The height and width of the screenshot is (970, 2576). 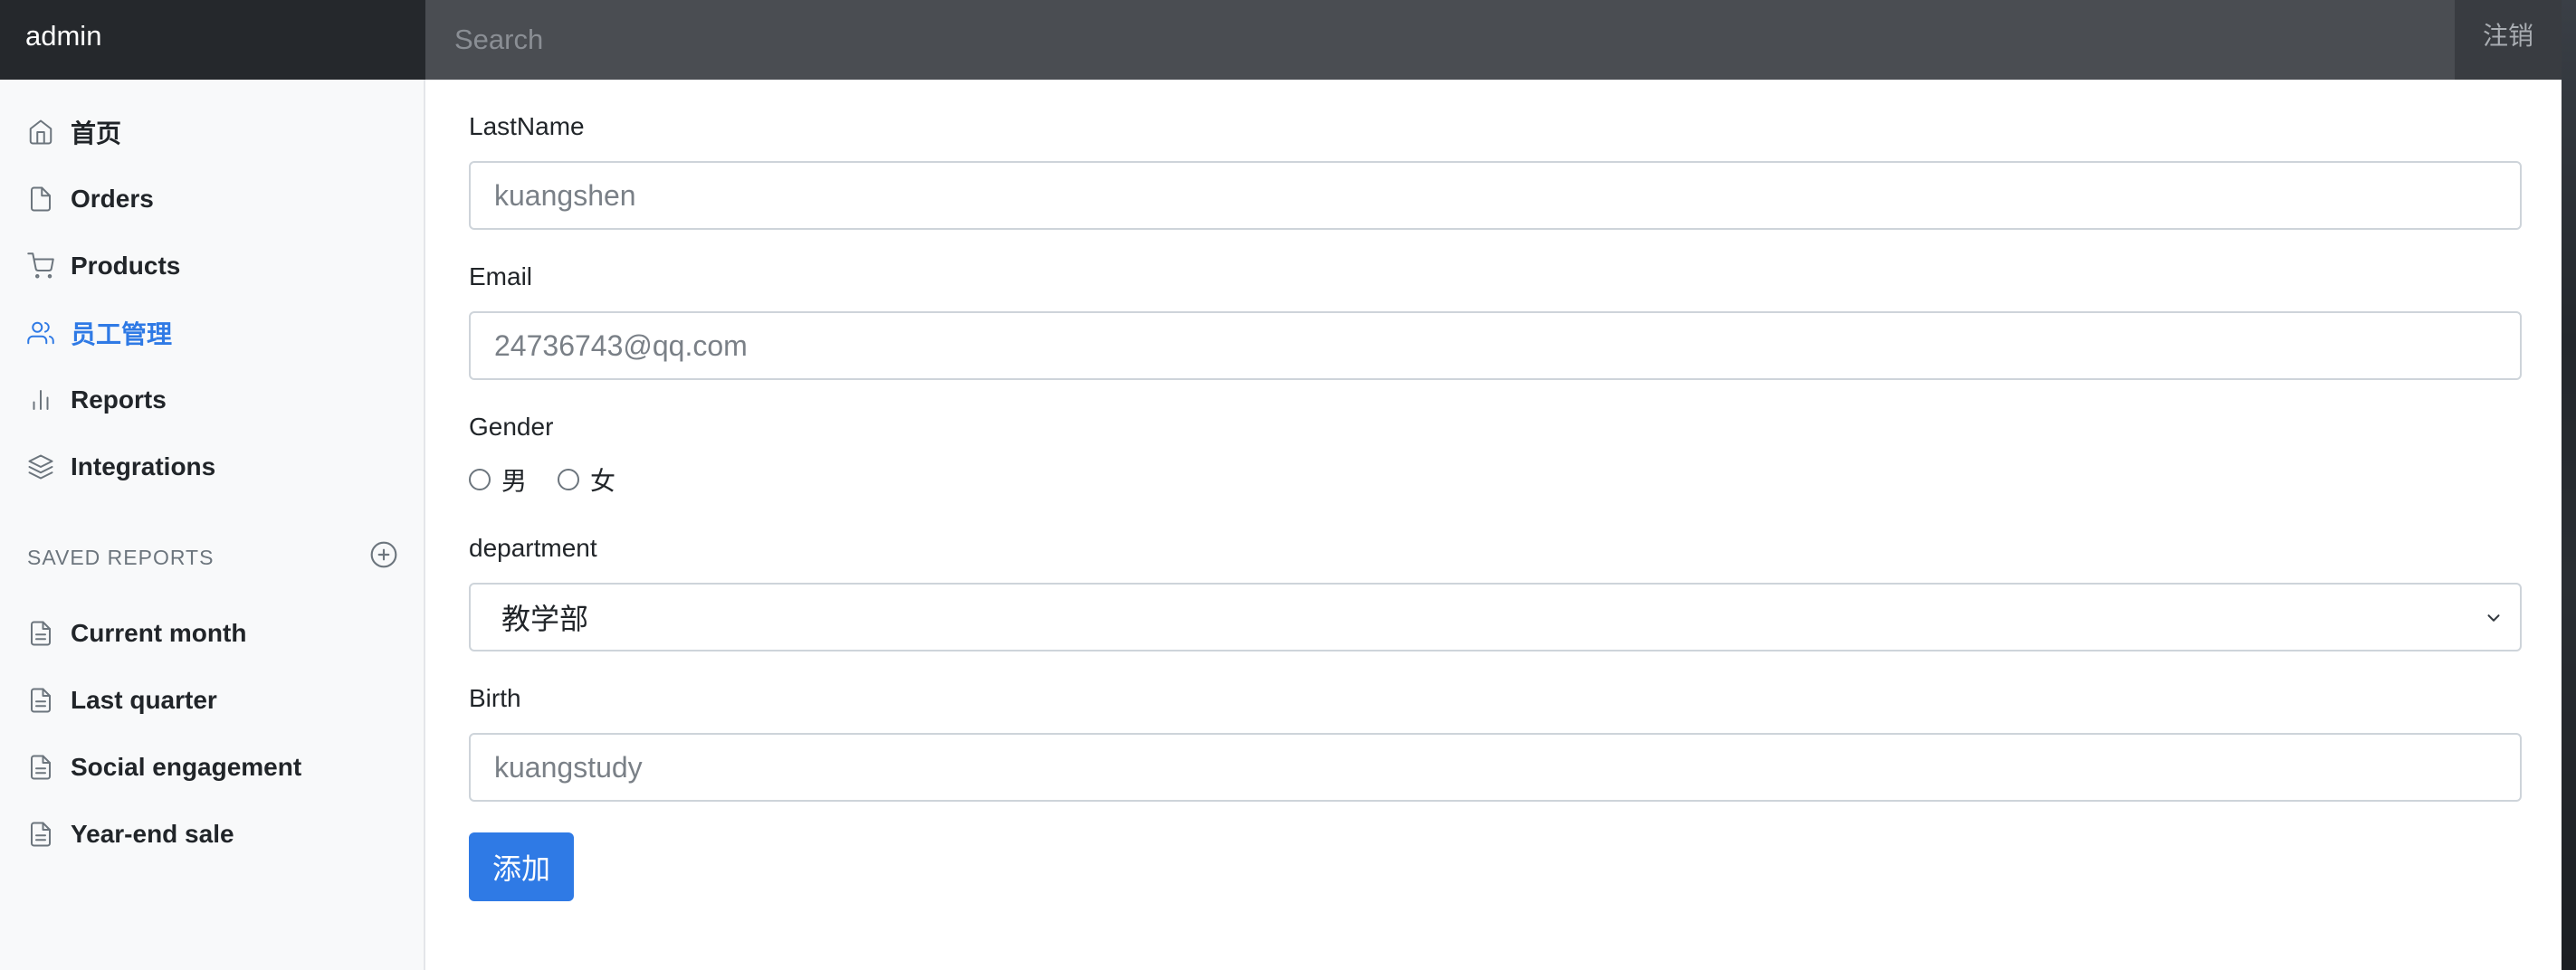 What do you see at coordinates (1495, 617) in the screenshot?
I see `department-select: 教学部` at bounding box center [1495, 617].